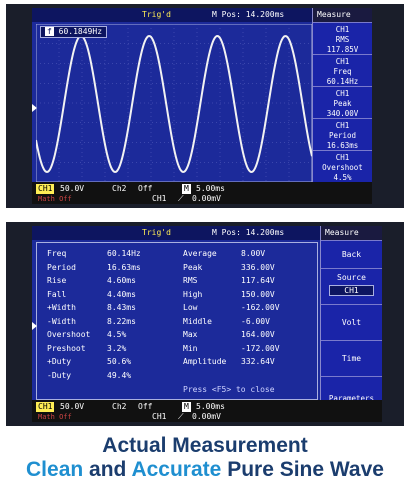  Describe the element at coordinates (69, 334) in the screenshot. I see `measurement-label: Overshoot` at that location.